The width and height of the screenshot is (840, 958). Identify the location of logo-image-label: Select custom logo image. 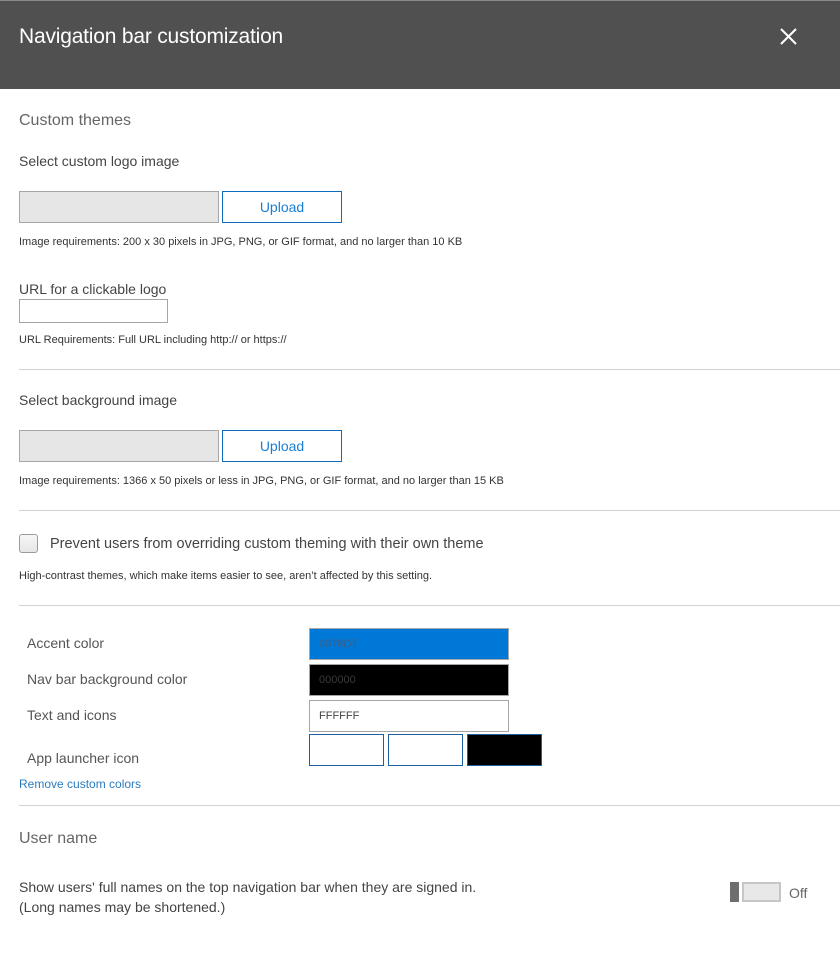
(99, 161).